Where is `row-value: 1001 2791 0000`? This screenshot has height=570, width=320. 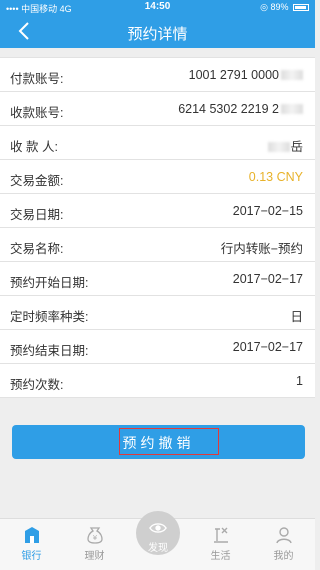
row-value: 1001 2791 0000 is located at coordinates (246, 75).